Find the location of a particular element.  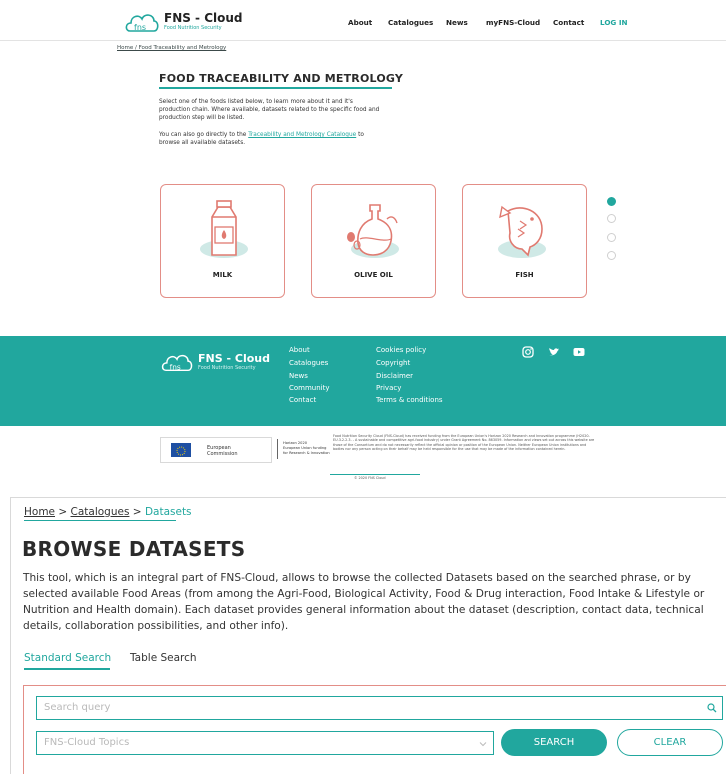

title-underline is located at coordinates (275, 88).